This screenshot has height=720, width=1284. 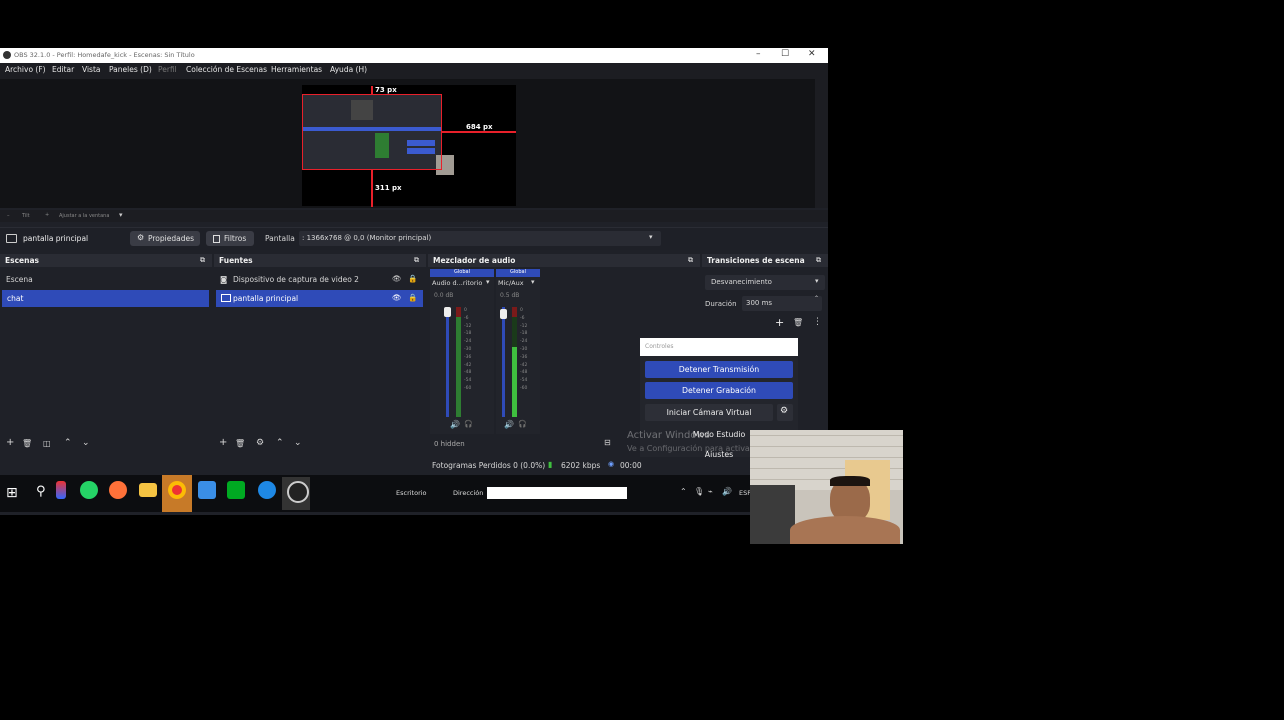 I want to click on menu-vista: Vista, so click(x=91, y=69).